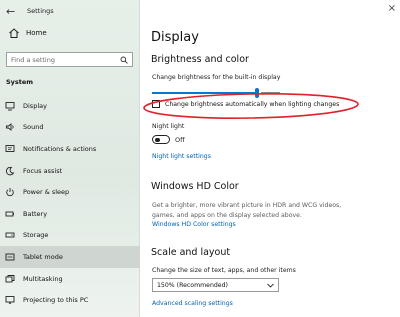  I want to click on section-heading: System, so click(20, 82).